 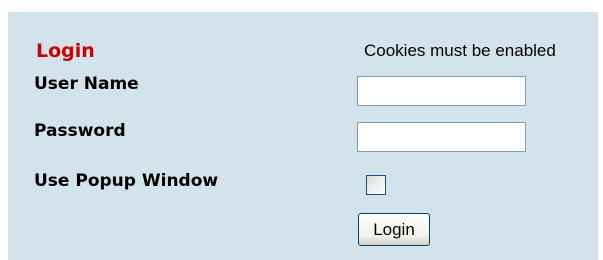 What do you see at coordinates (65, 51) in the screenshot?
I see `login-title: Login` at bounding box center [65, 51].